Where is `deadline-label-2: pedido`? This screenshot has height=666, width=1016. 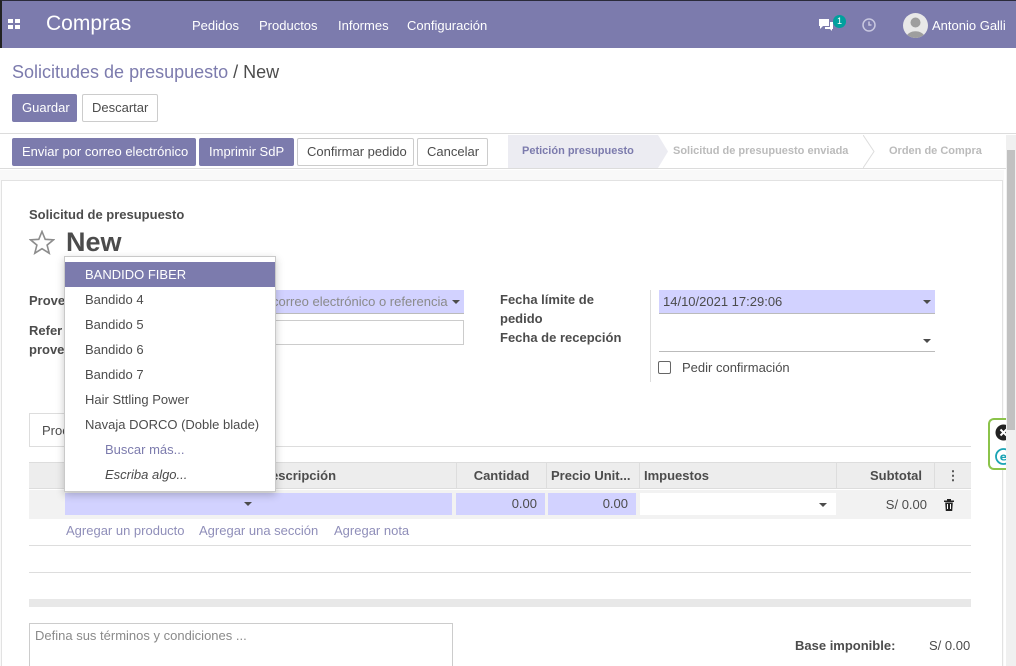
deadline-label-2: pedido is located at coordinates (521, 318).